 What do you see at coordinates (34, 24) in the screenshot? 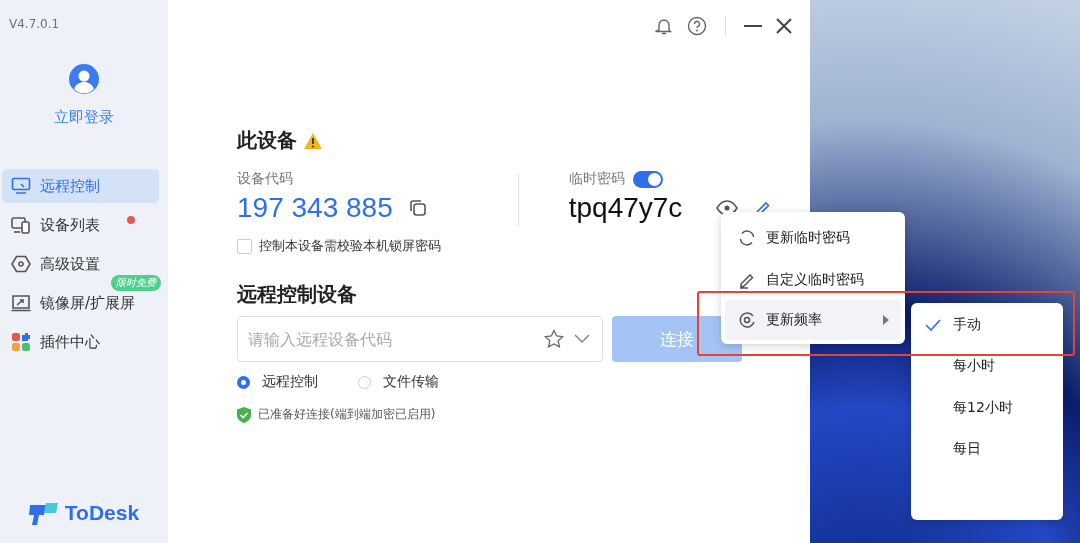
I see `version-label: V4.7.0.1` at bounding box center [34, 24].